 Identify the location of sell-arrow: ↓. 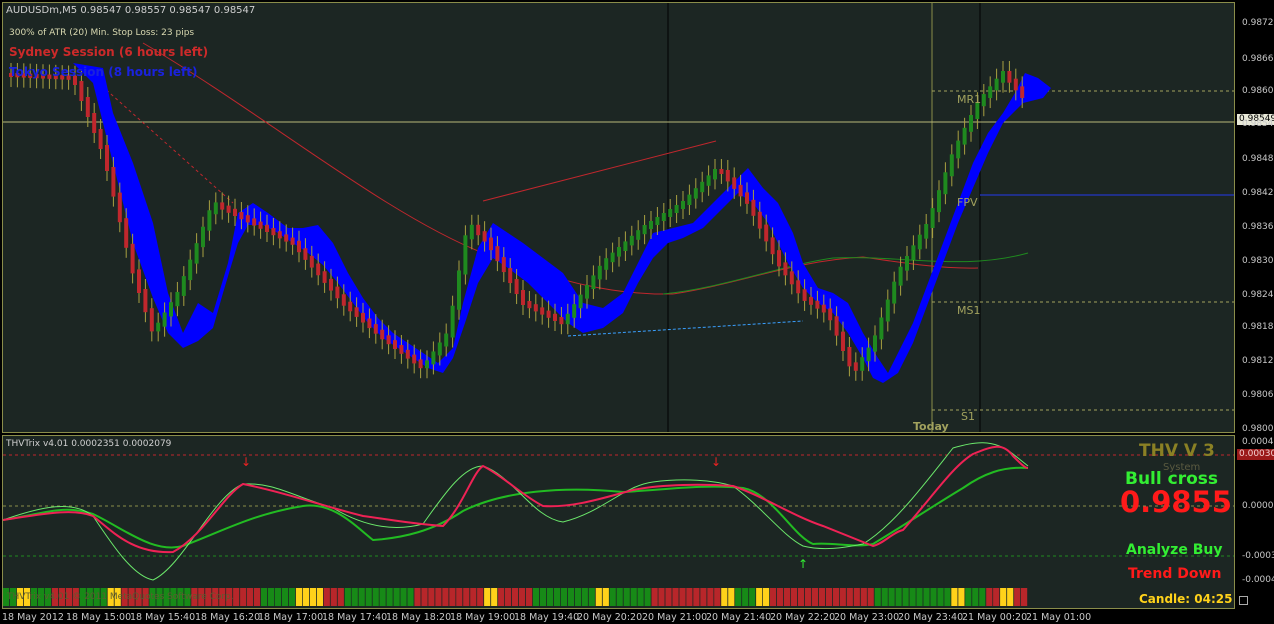
(716, 462).